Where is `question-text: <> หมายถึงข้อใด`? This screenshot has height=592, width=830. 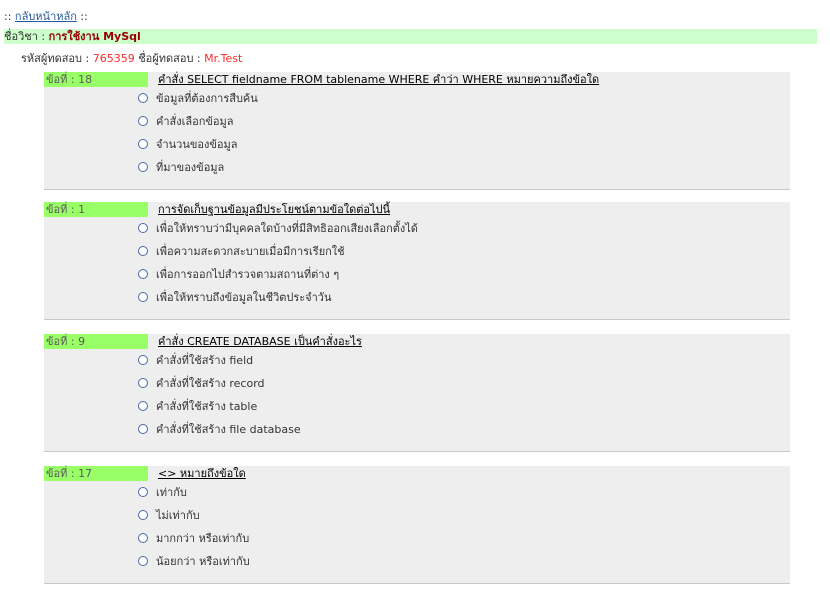 question-text: <> หมายถึงข้อใด is located at coordinates (202, 473).